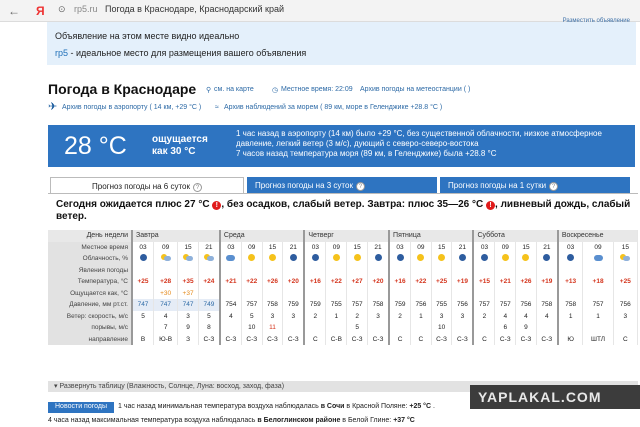  What do you see at coordinates (342, 185) in the screenshot?
I see `tab-3-days: Прогноз погоды на 3 суток?` at bounding box center [342, 185].